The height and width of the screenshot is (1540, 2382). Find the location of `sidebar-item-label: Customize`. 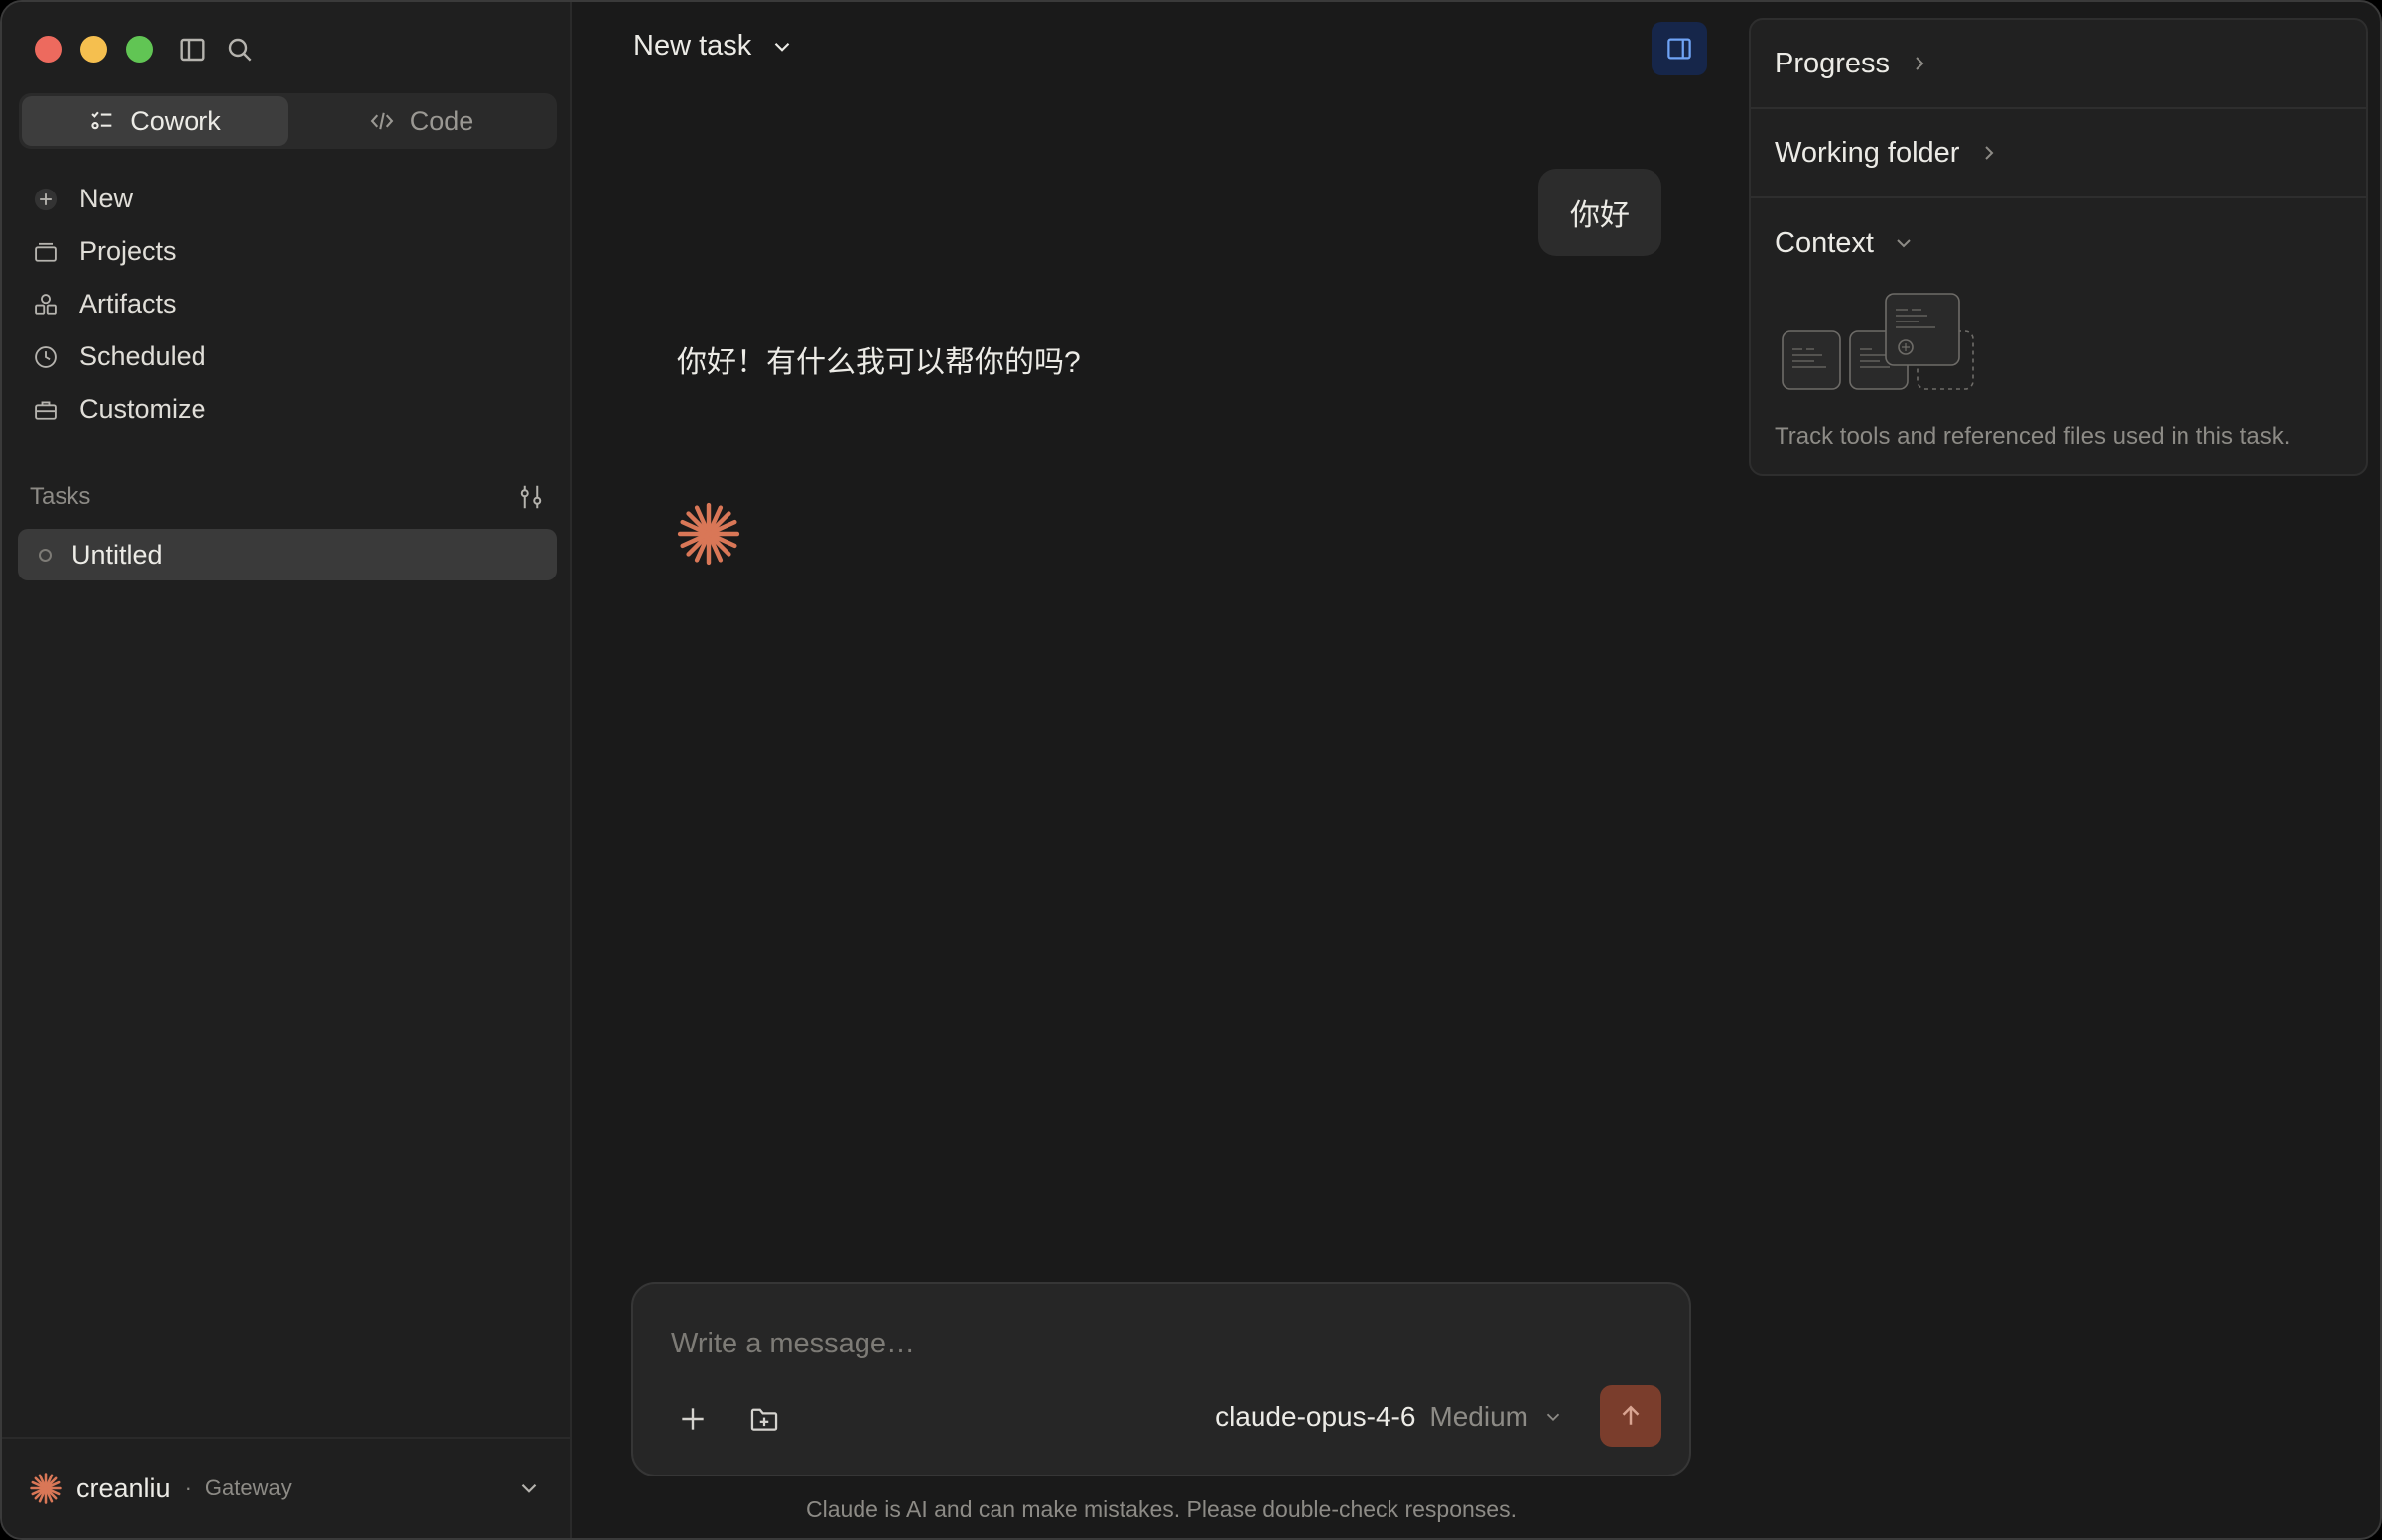

sidebar-item-label: Customize is located at coordinates (142, 409).